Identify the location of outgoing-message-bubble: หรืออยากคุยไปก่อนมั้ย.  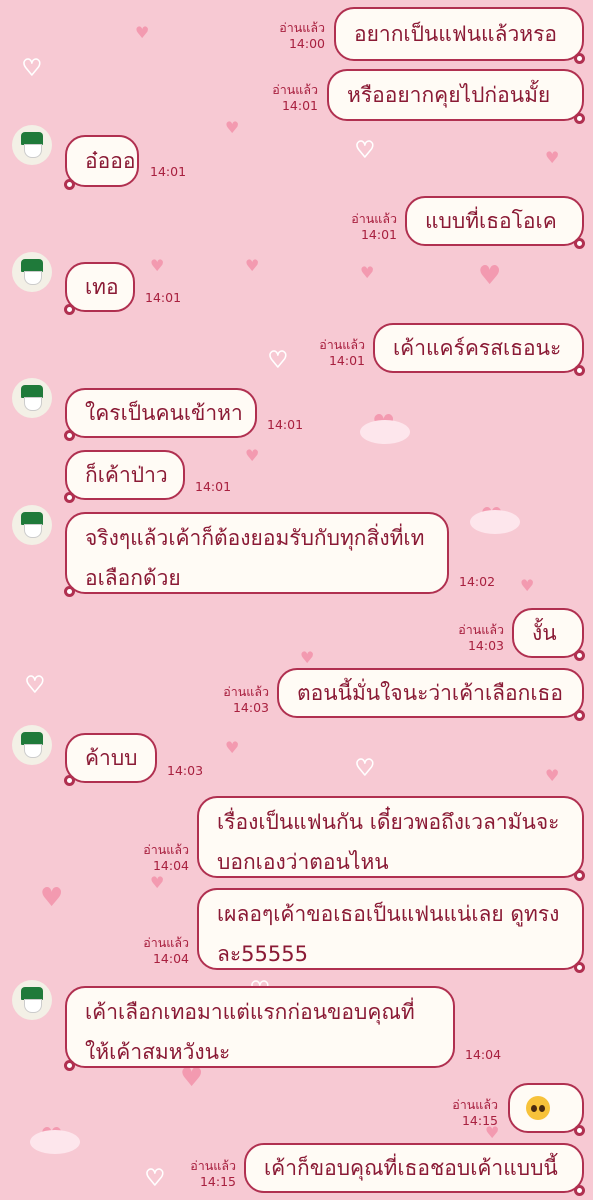
(456, 96).